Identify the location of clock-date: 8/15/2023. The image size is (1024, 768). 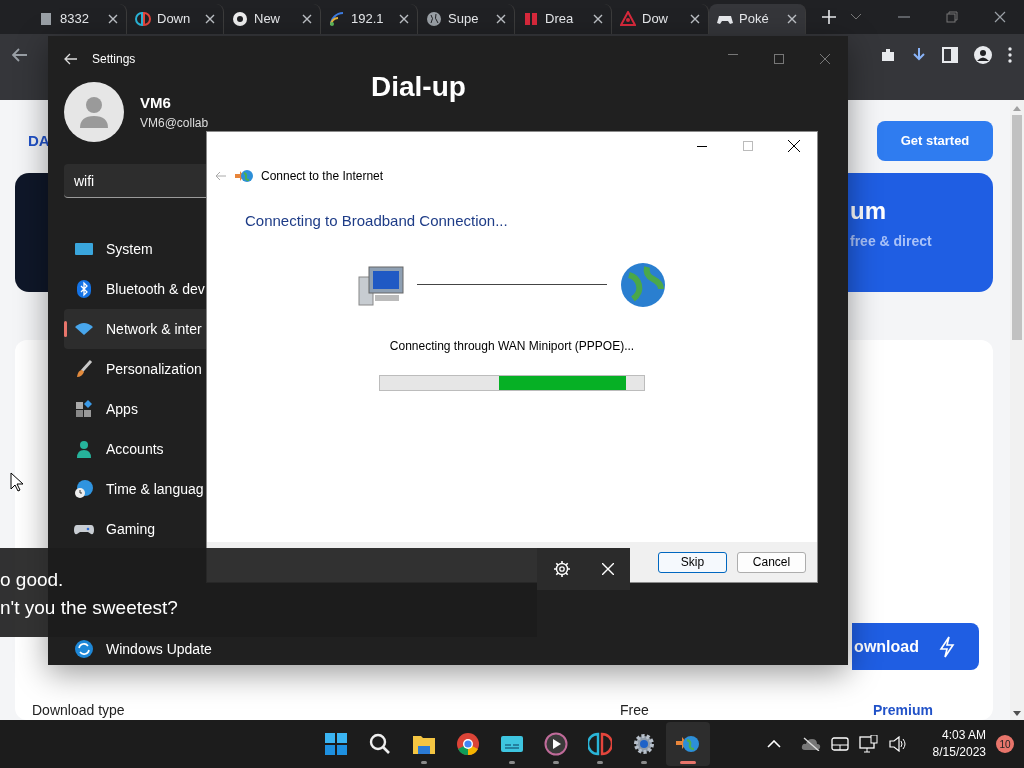
(959, 752).